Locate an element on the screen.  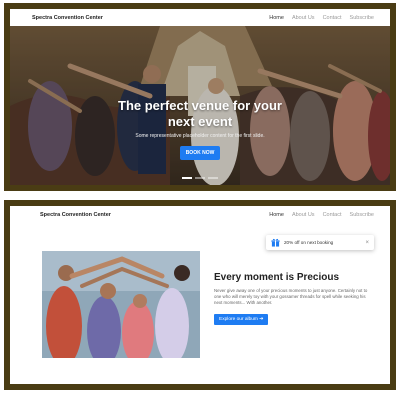
top-nav-links: Home About Us Contact Subscribe is located at coordinates (321, 18).